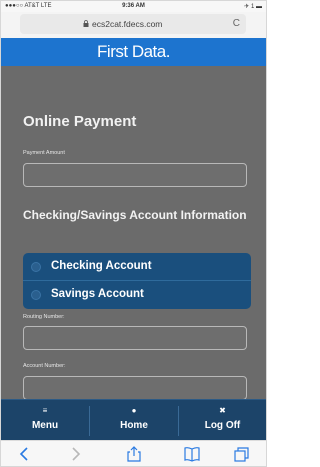  I want to click on status-bar: ●●●○○ AT&T LTE 9:36 AM ✈ 1 ▬, so click(133, 6).